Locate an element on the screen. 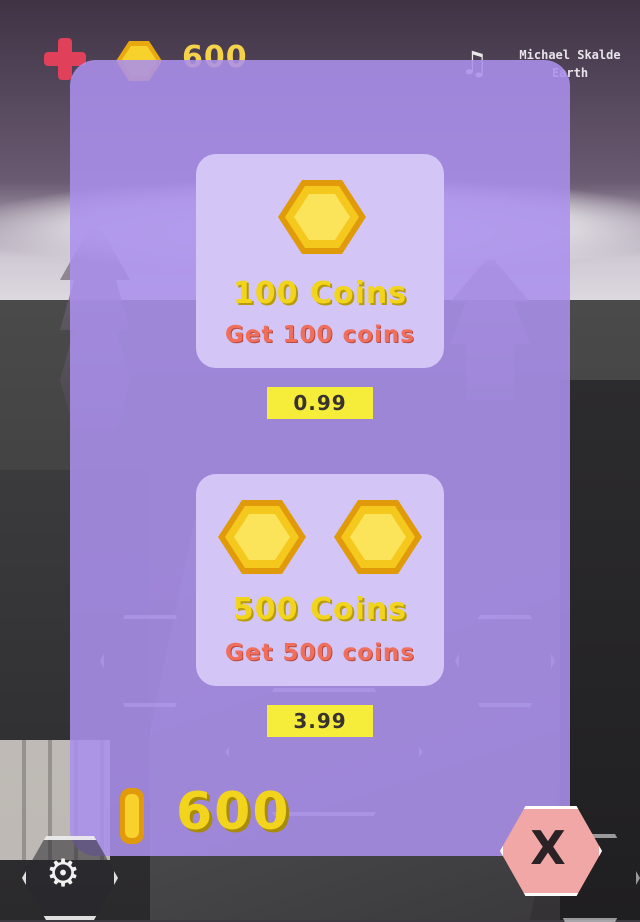  coin-balance: 600 is located at coordinates (233, 812).